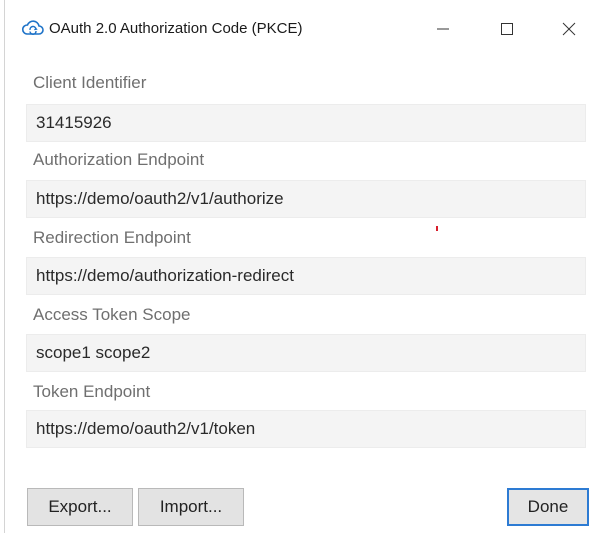 The width and height of the screenshot is (589, 533). Describe the element at coordinates (306, 353) in the screenshot. I see `access-token-scope-input: scope1 scope2` at that location.